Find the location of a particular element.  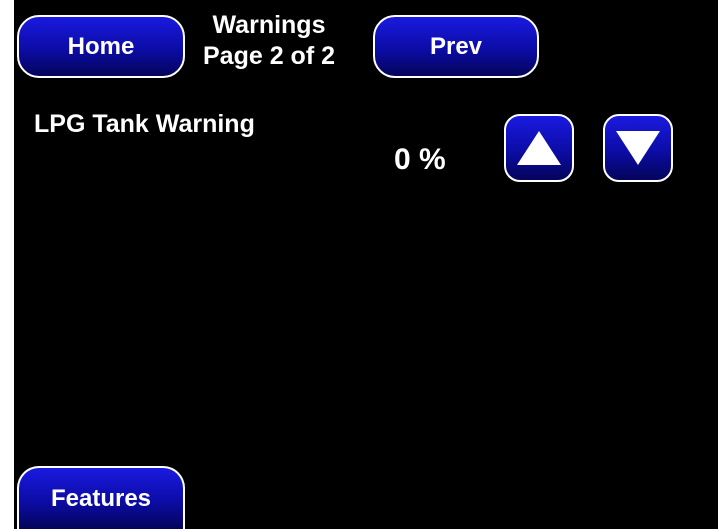

page-indicator: Page 2 of 2 is located at coordinates (269, 56).